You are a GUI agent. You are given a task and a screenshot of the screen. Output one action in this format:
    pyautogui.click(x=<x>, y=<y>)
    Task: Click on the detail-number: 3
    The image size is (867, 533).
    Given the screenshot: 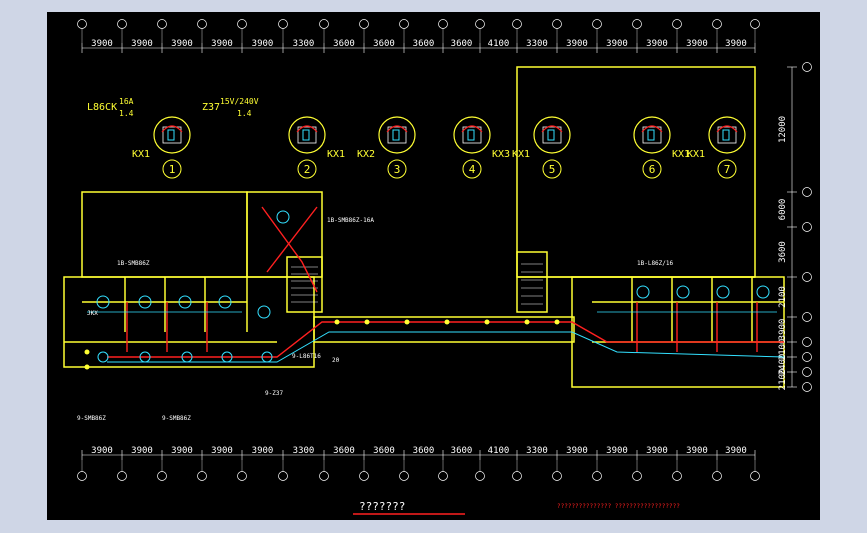 What is the action you would take?
    pyautogui.click(x=397, y=169)
    